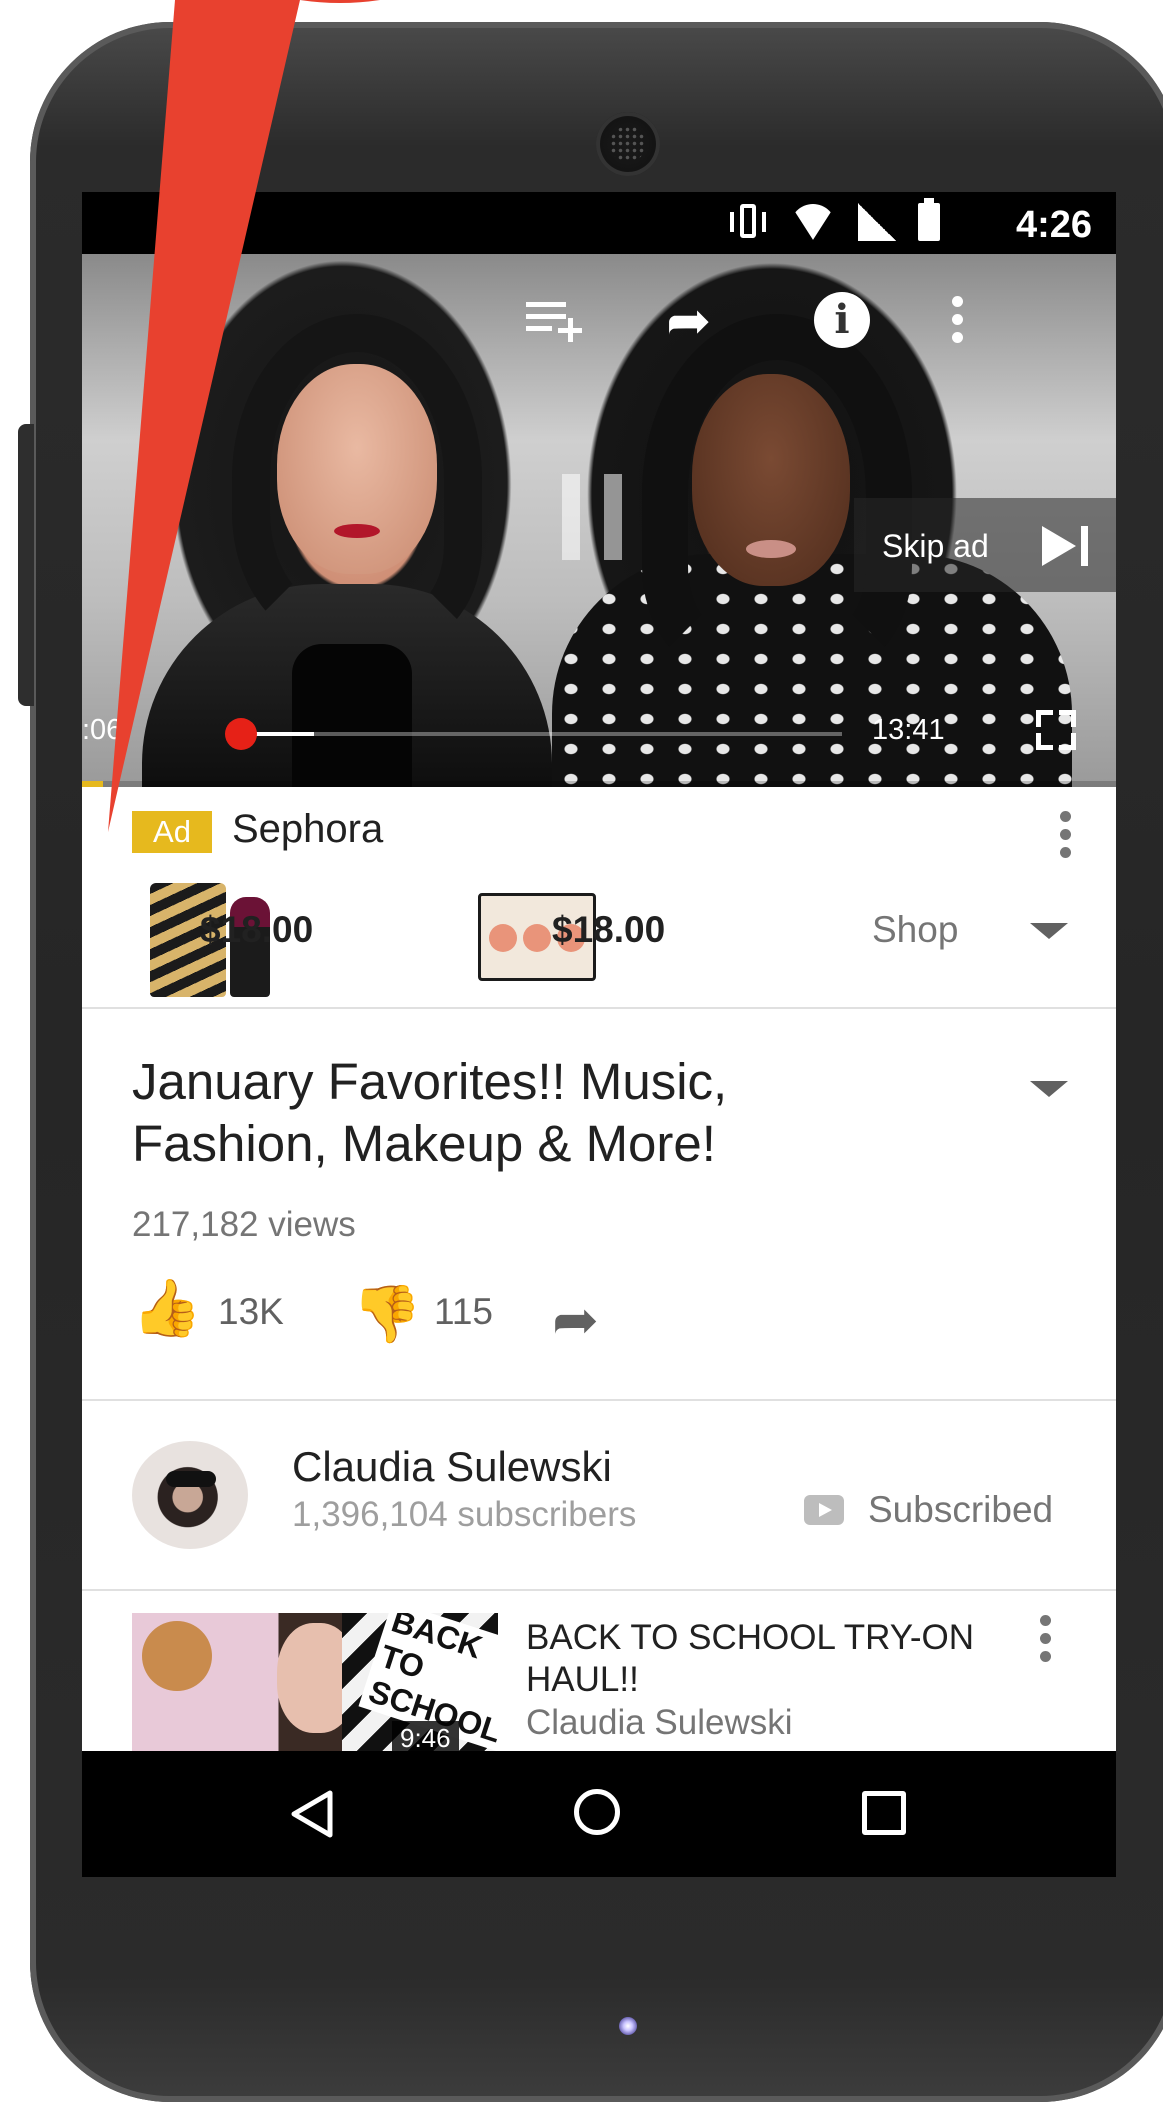 The width and height of the screenshot is (1163, 2109). I want to click on video-thumbnail: BACK TO SCHOOL 9:46, so click(315, 1682).